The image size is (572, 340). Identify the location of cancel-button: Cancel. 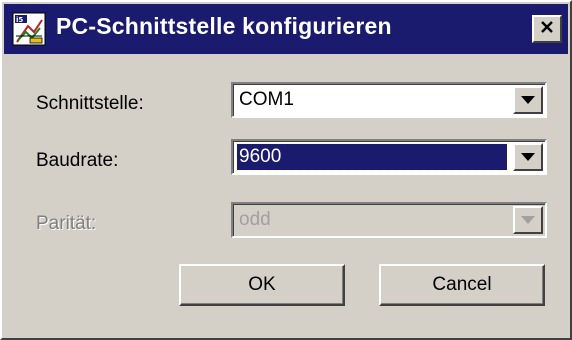
(462, 285).